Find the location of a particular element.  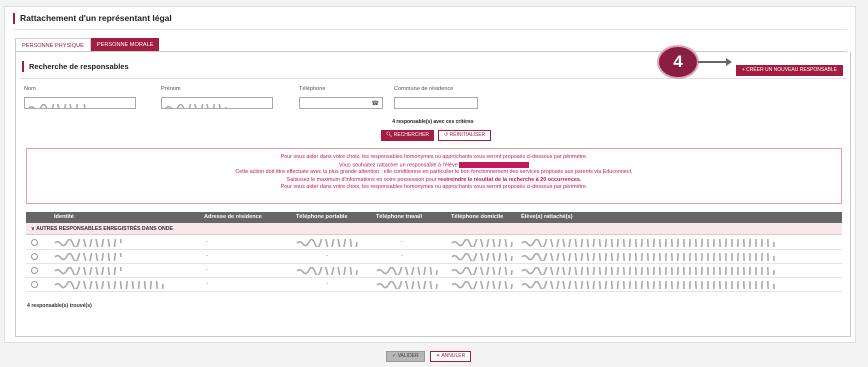

prenom-label: Prénom is located at coordinates (171, 89).